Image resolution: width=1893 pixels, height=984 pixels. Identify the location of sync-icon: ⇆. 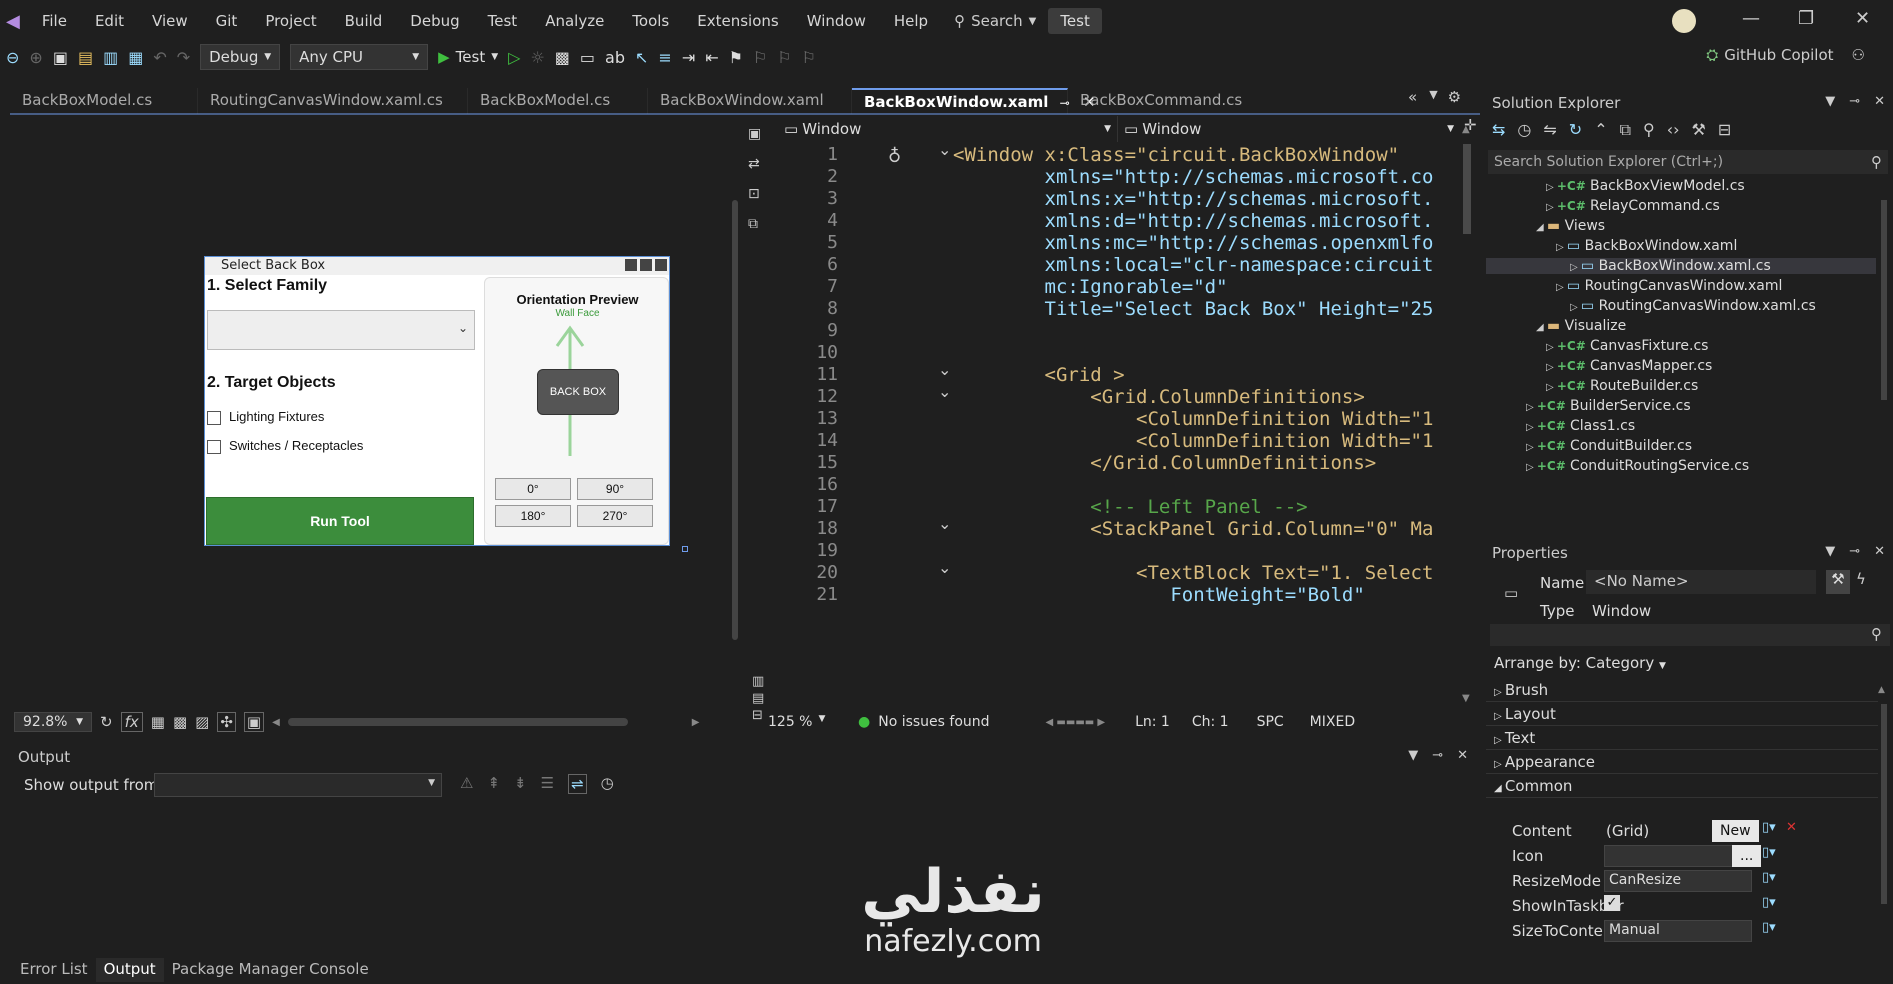
(1498, 130).